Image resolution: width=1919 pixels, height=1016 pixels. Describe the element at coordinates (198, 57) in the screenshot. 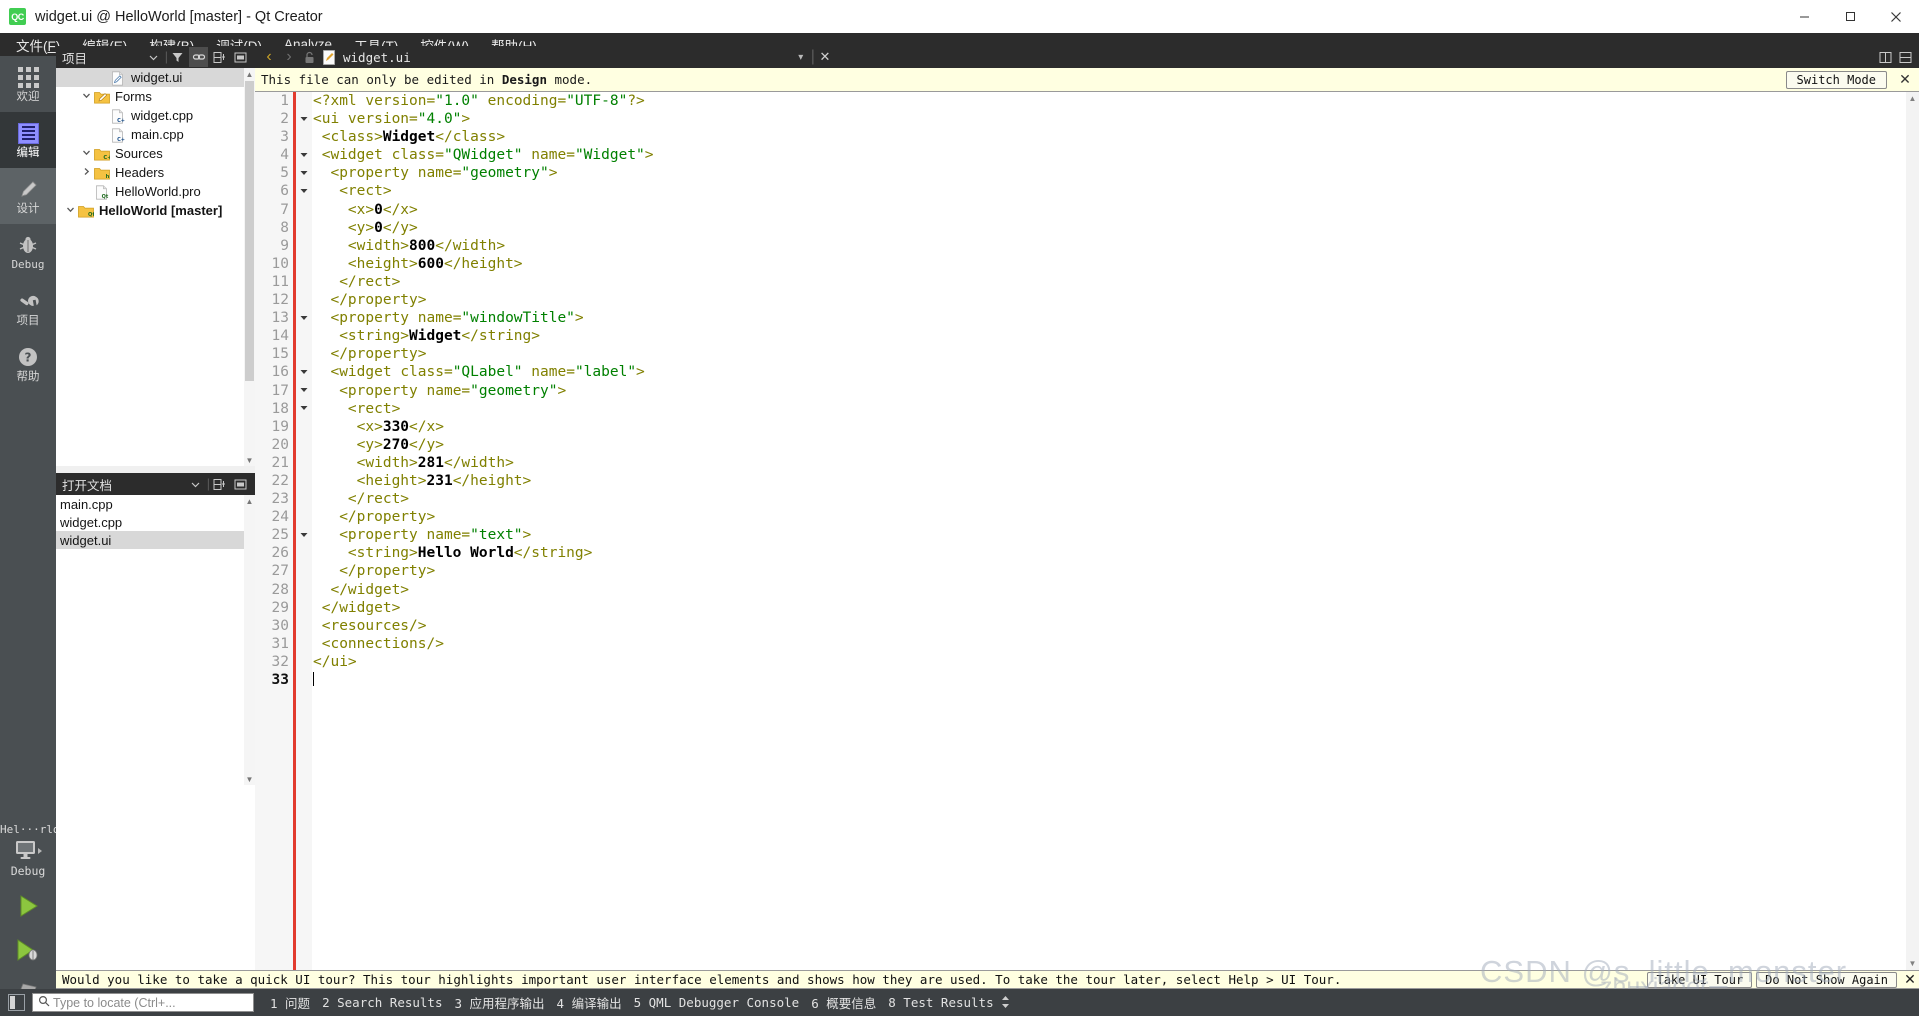

I see `link-icon` at that location.